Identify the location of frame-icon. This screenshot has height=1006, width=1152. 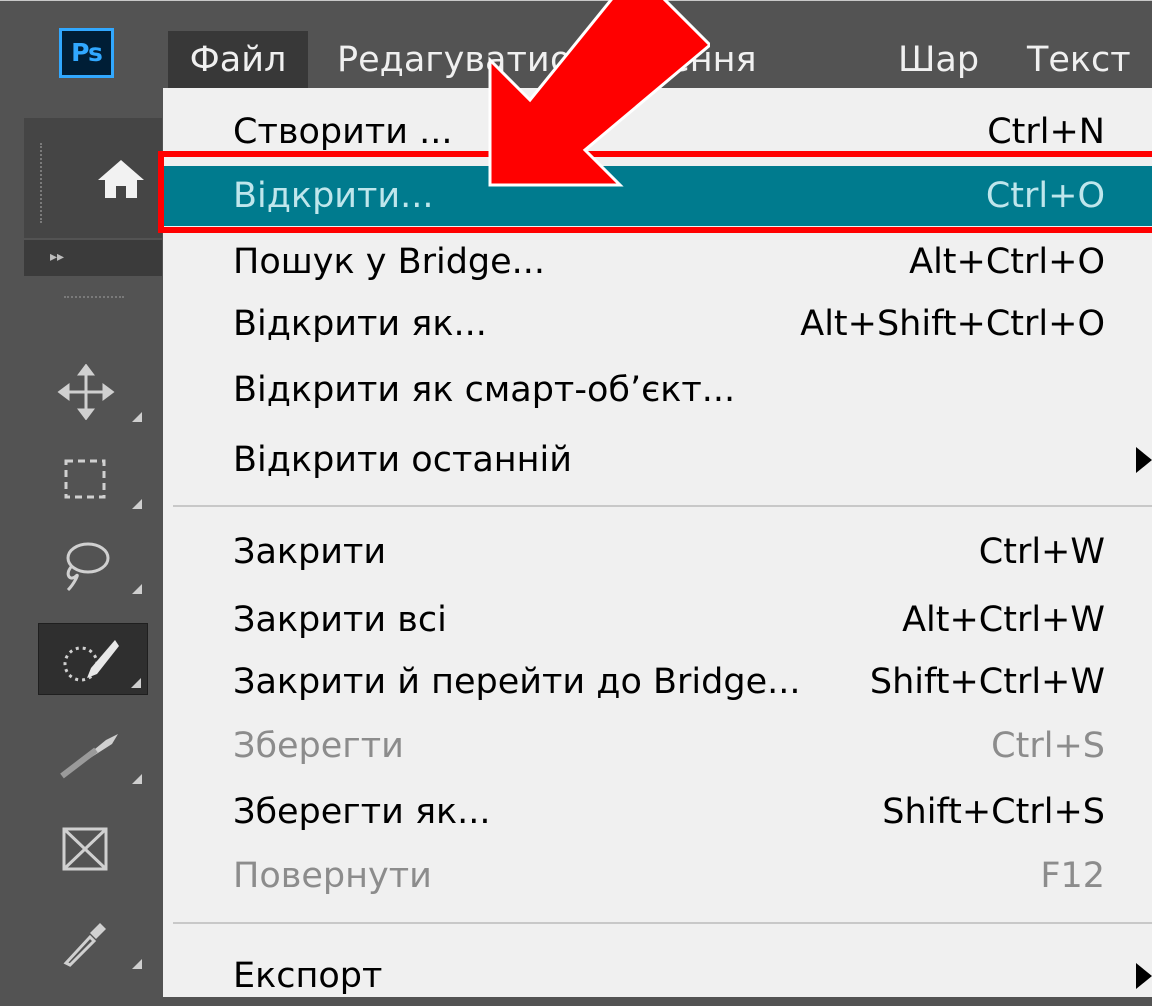
(85, 849).